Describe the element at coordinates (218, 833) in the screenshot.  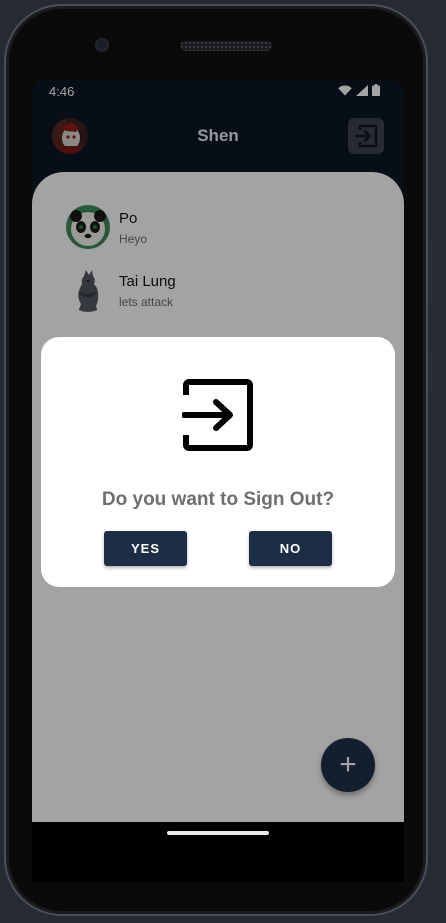
I see `home-gesture-handle` at that location.